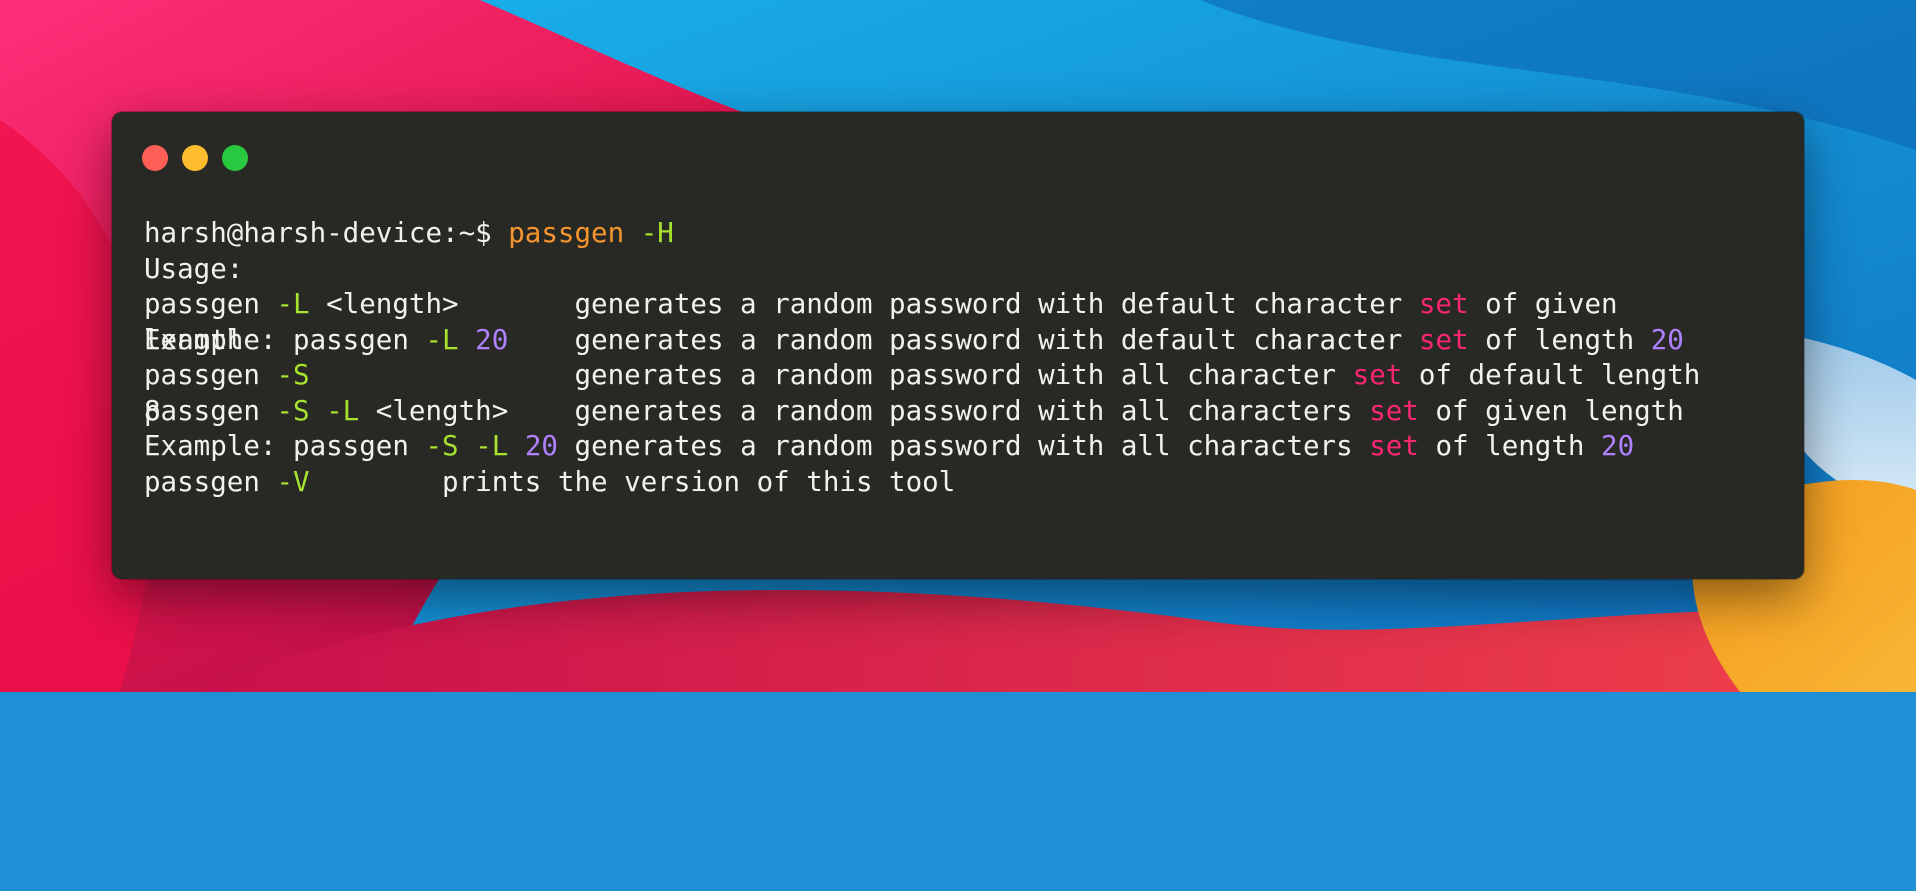 The width and height of the screenshot is (1916, 891). What do you see at coordinates (194, 268) in the screenshot?
I see `usage-heading: Usage:` at bounding box center [194, 268].